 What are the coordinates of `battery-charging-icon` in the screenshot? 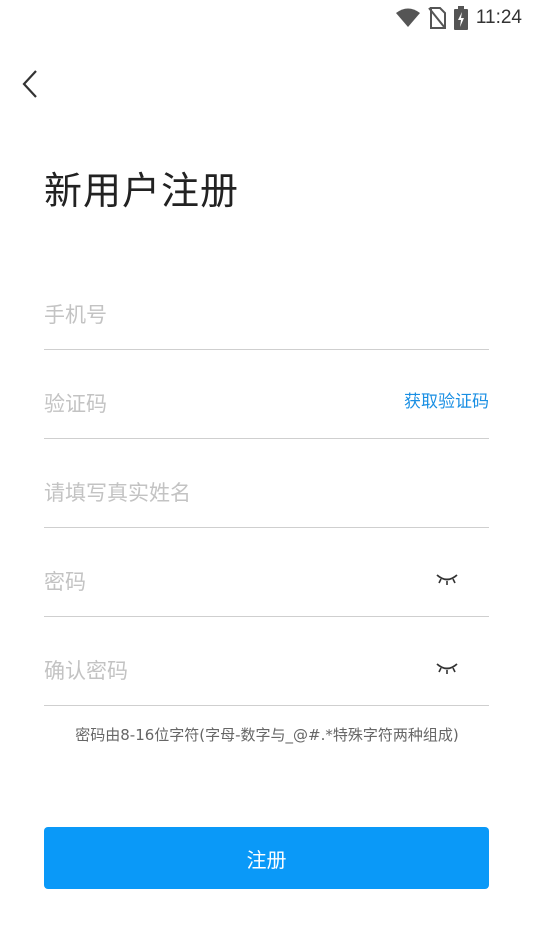 It's located at (460, 18).